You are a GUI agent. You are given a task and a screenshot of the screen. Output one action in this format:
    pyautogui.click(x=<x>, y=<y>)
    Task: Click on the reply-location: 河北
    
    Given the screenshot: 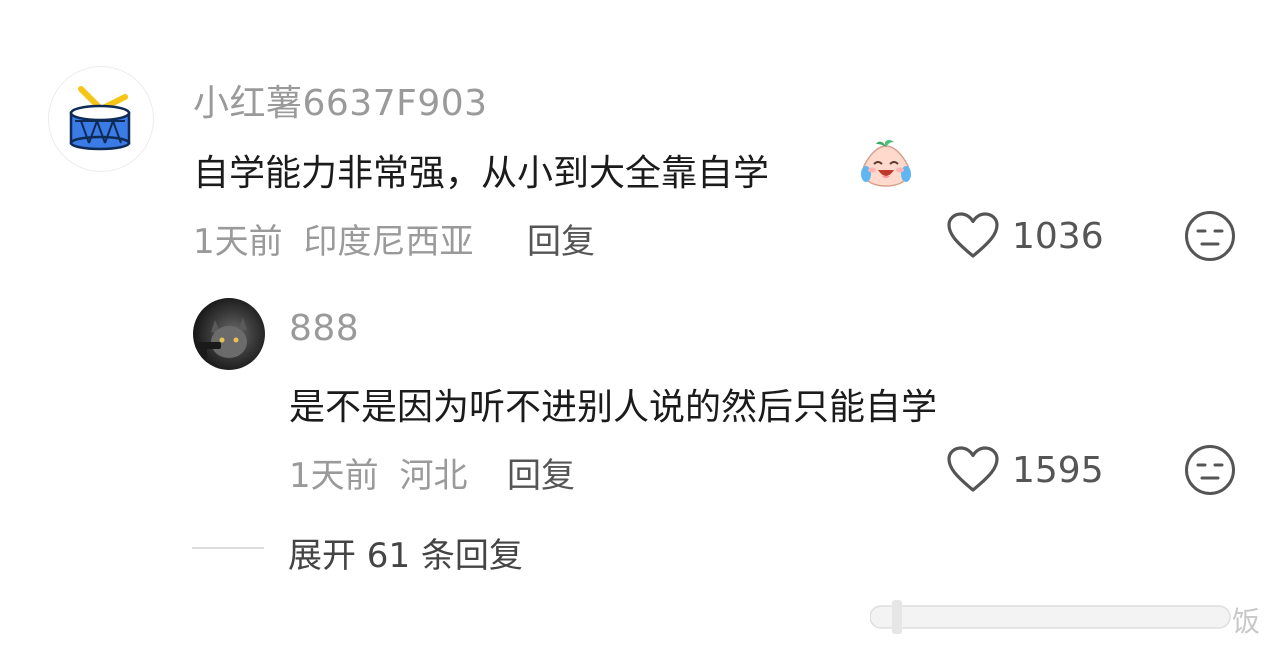 What is the action you would take?
    pyautogui.click(x=433, y=476)
    